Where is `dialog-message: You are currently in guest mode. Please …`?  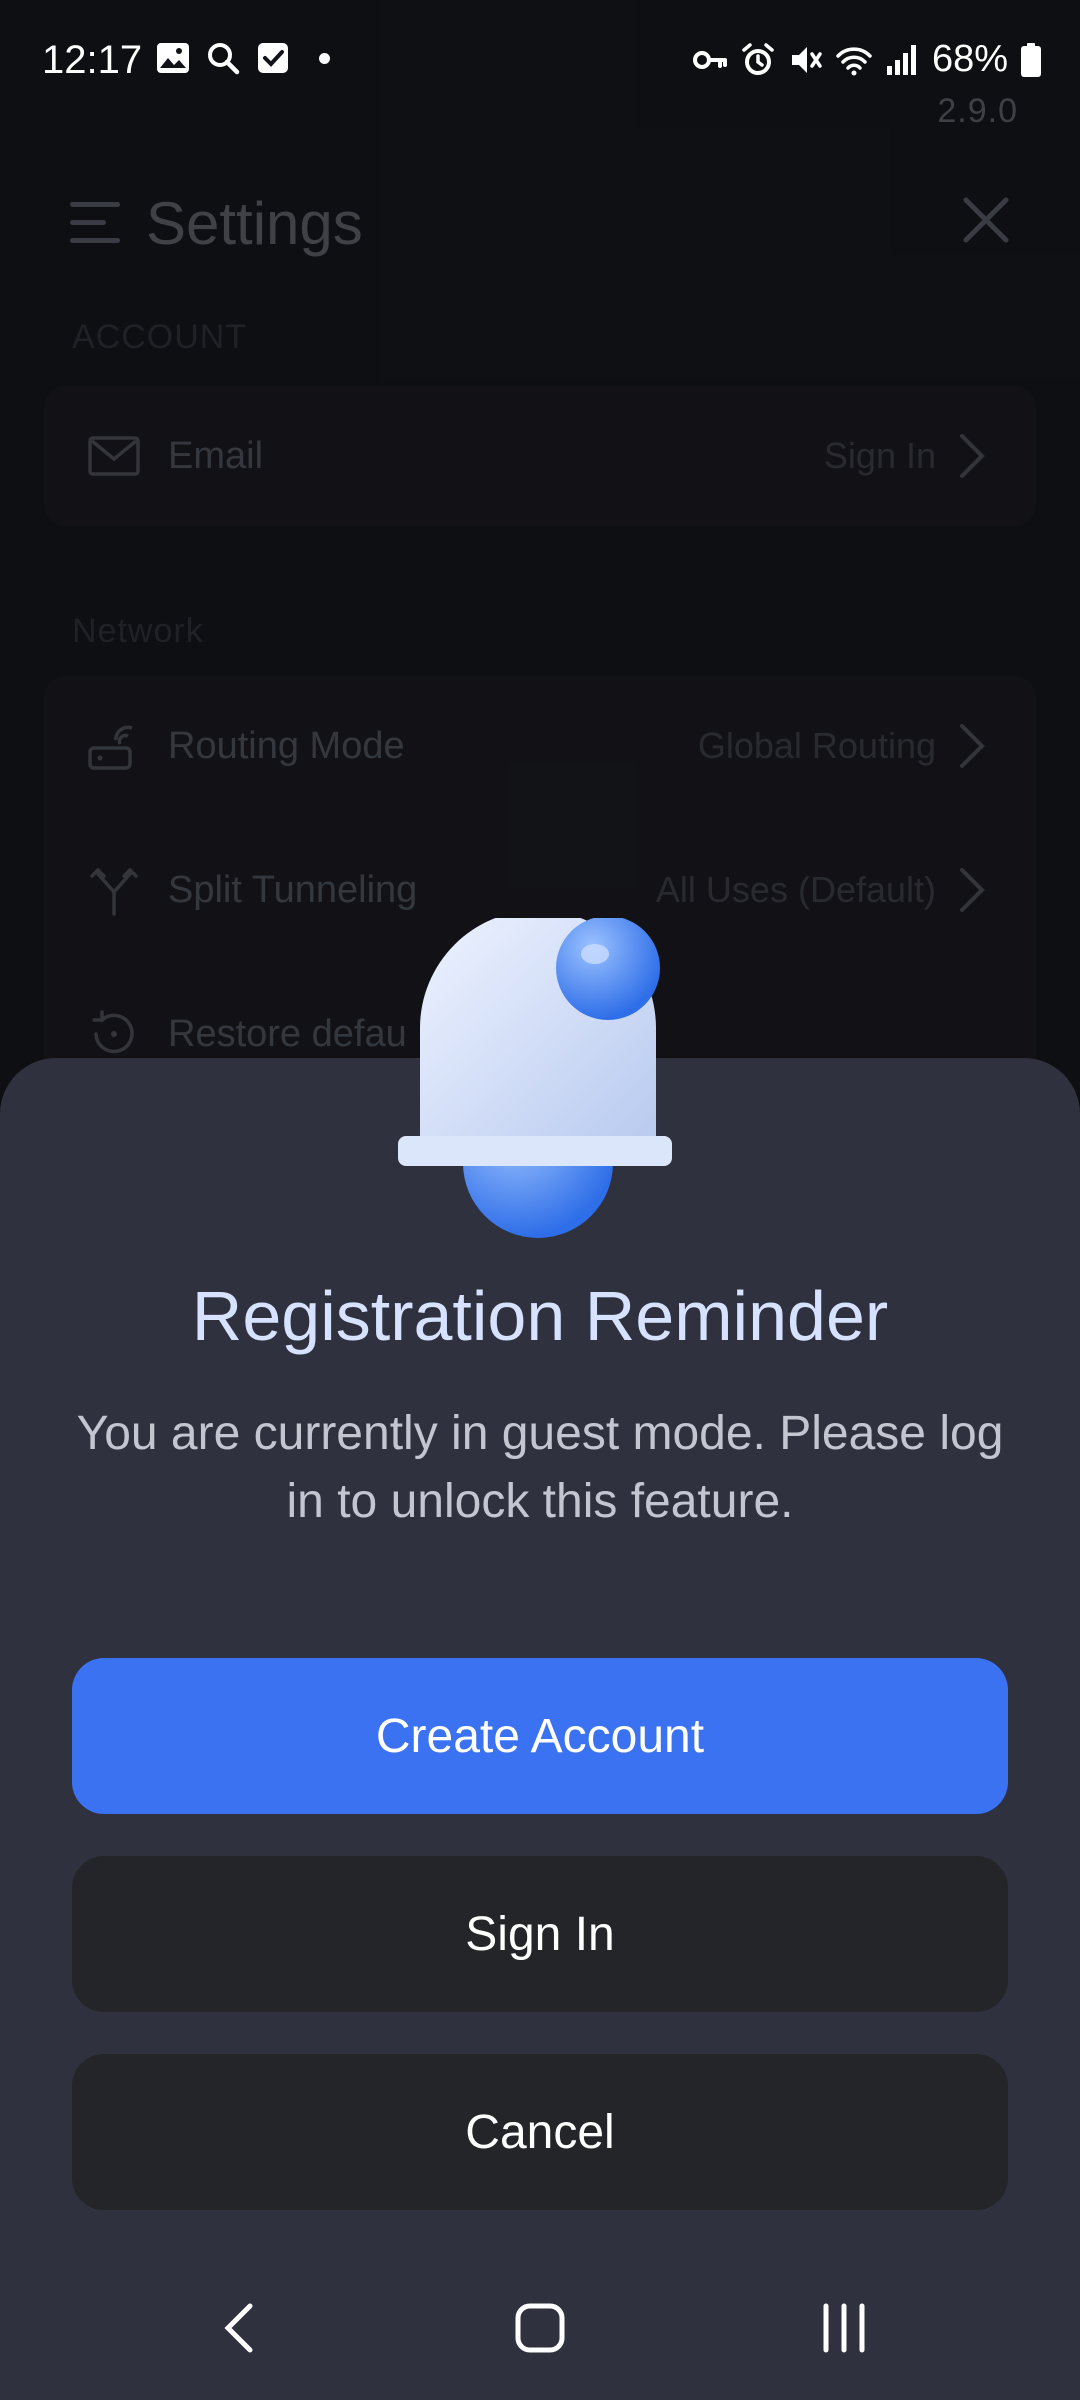 dialog-message: You are currently in guest mode. Please … is located at coordinates (540, 1467).